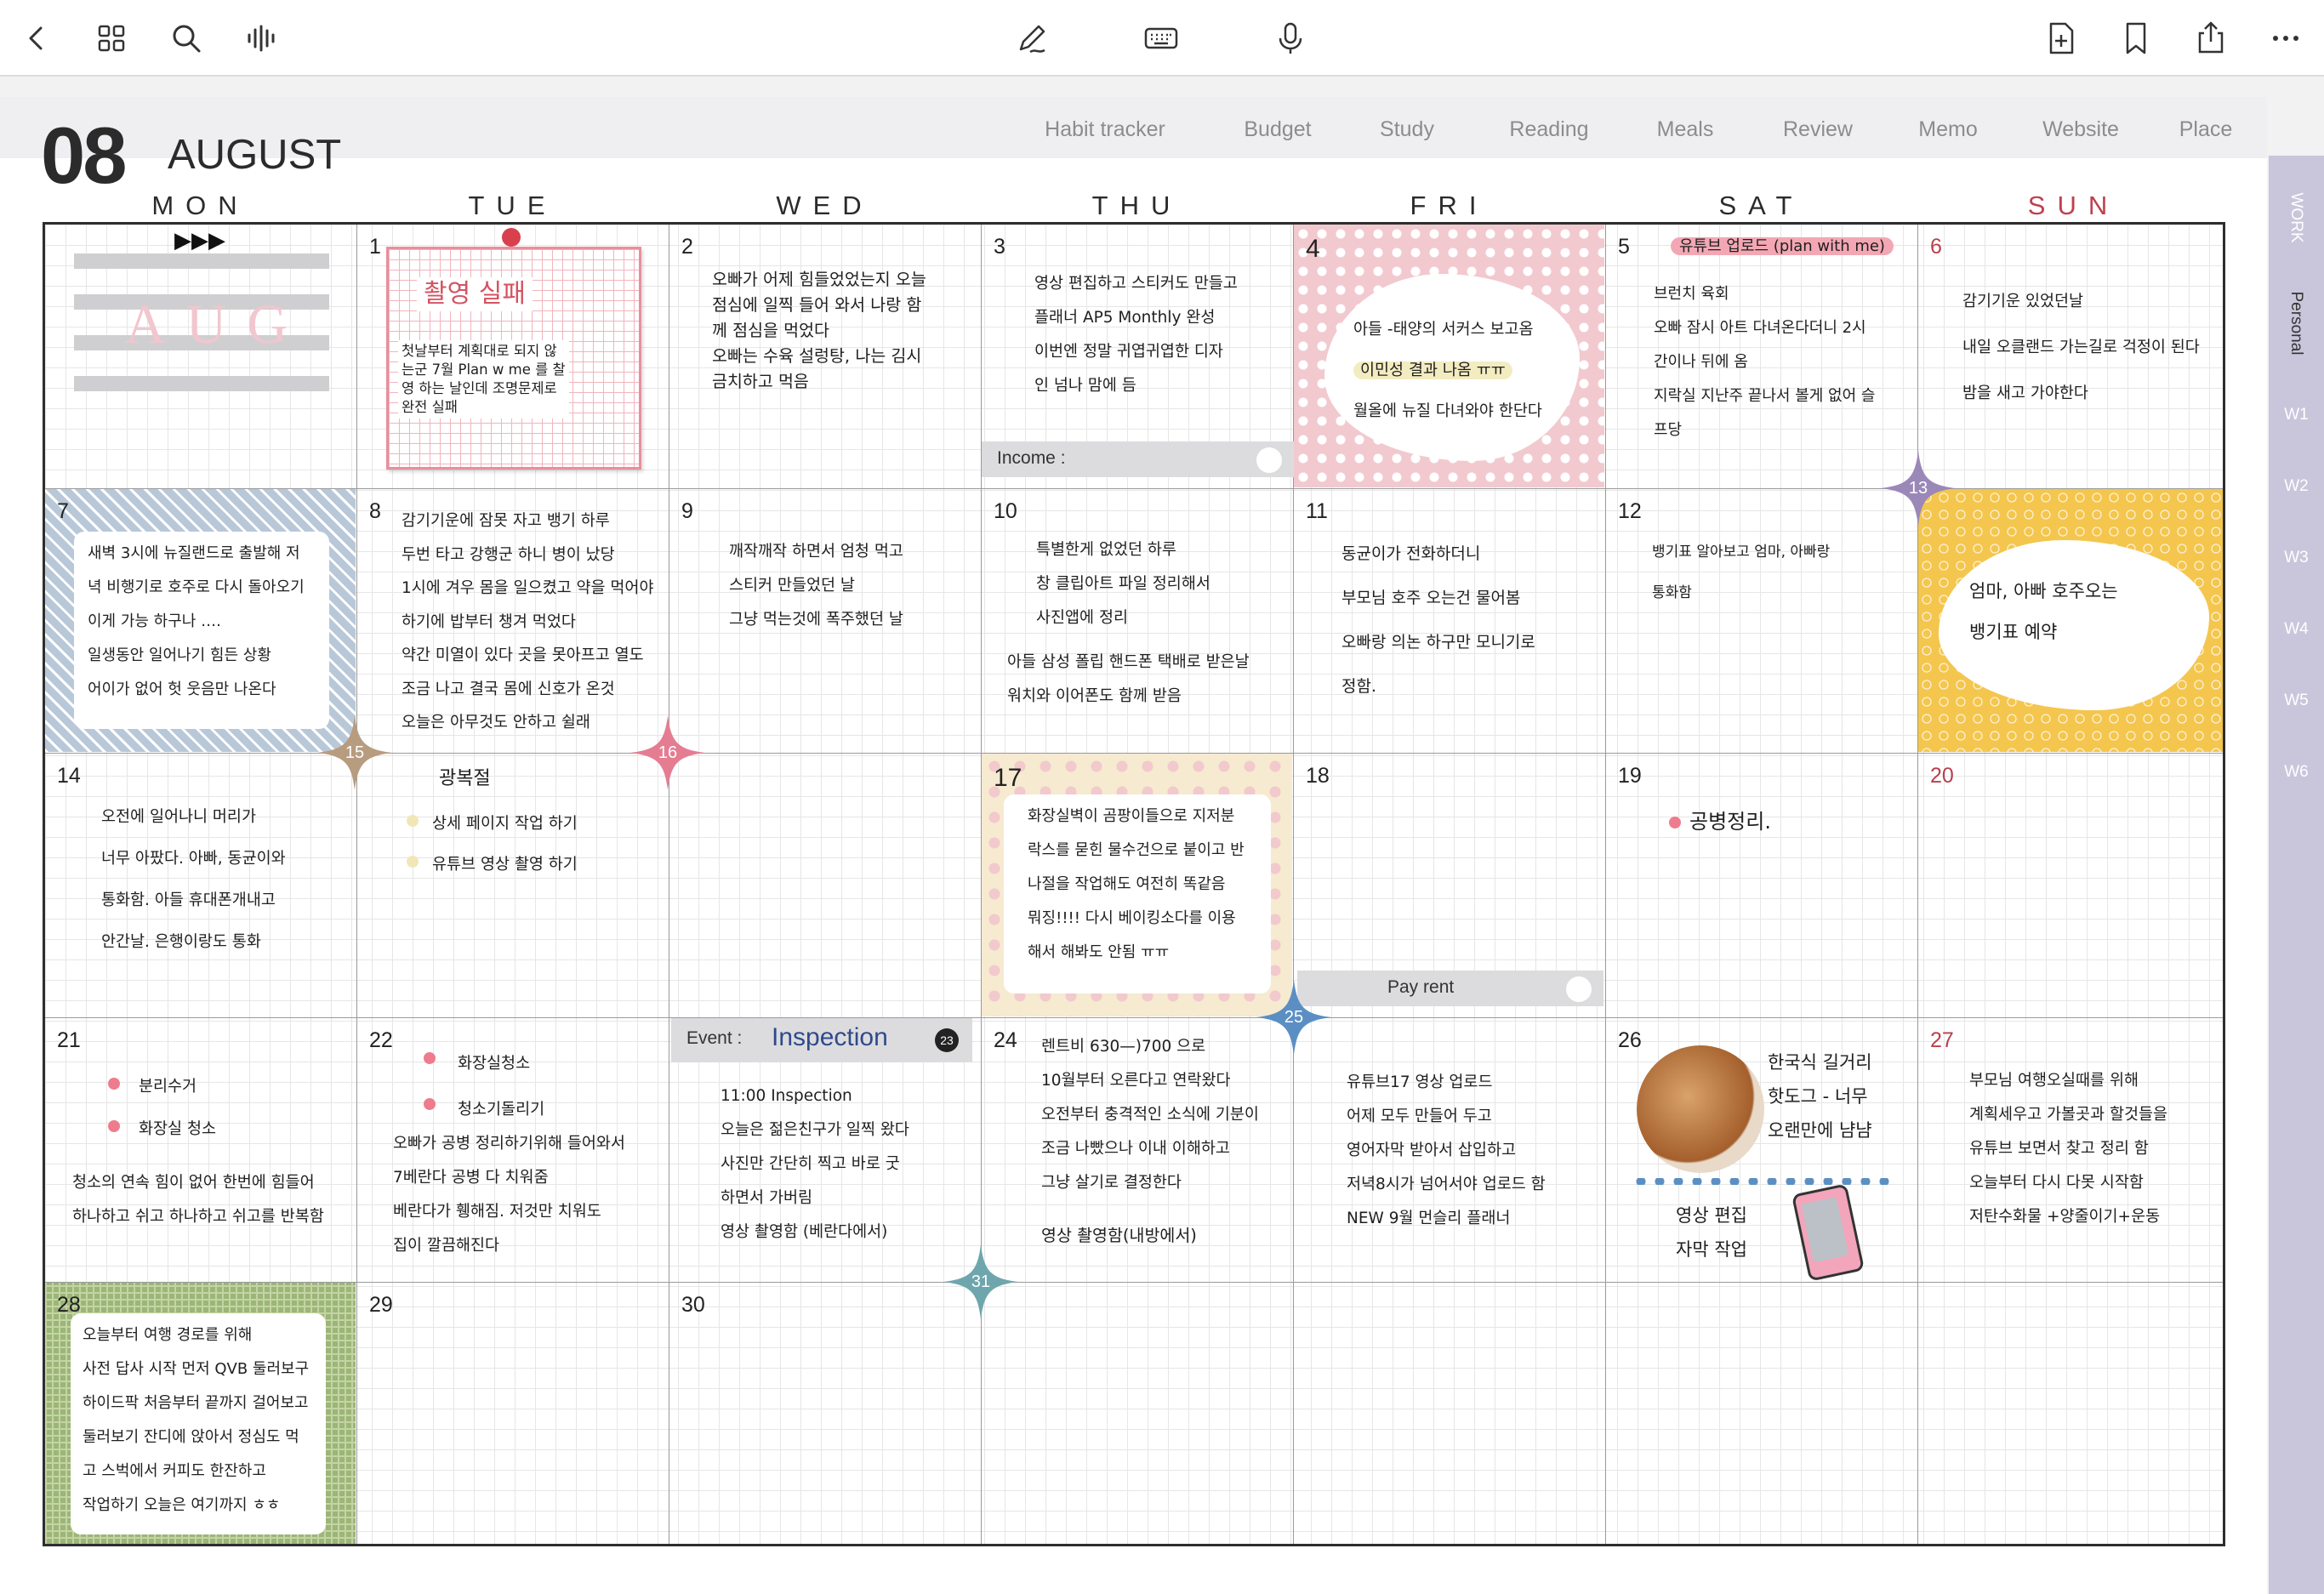 This screenshot has height=1594, width=2324. What do you see at coordinates (1291, 38) in the screenshot?
I see `microphone-icon` at bounding box center [1291, 38].